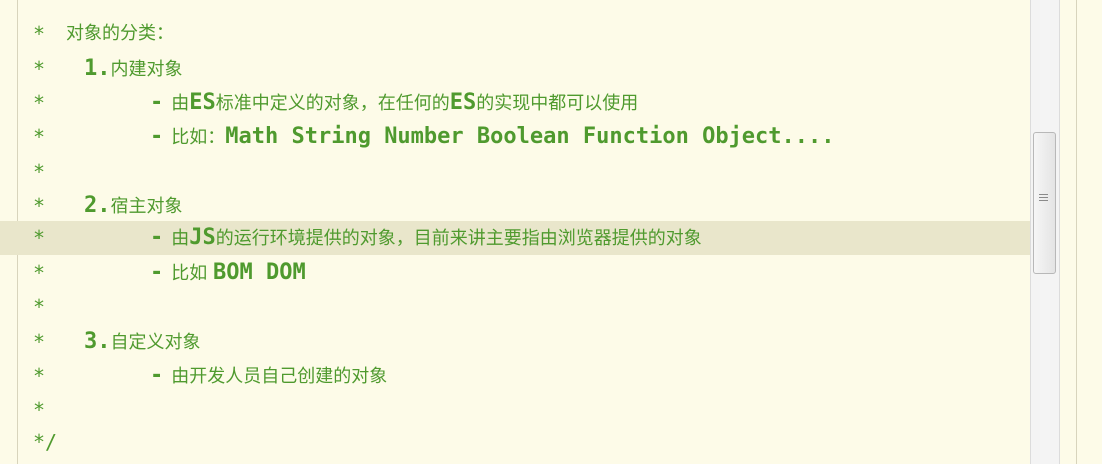 The width and height of the screenshot is (1102, 464). Describe the element at coordinates (146, 206) in the screenshot. I see `comment-text: 宿主对象` at that location.